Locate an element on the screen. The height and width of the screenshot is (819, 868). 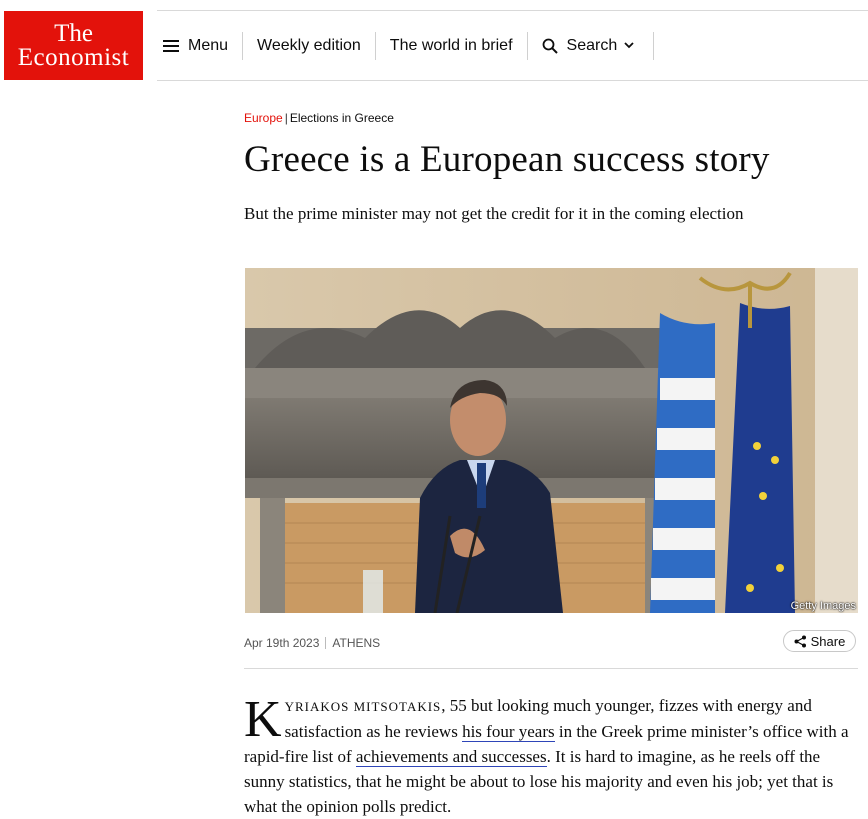
lead-smallcaps: YRIAKOS MITSOTAKIS is located at coordinates (363, 706).